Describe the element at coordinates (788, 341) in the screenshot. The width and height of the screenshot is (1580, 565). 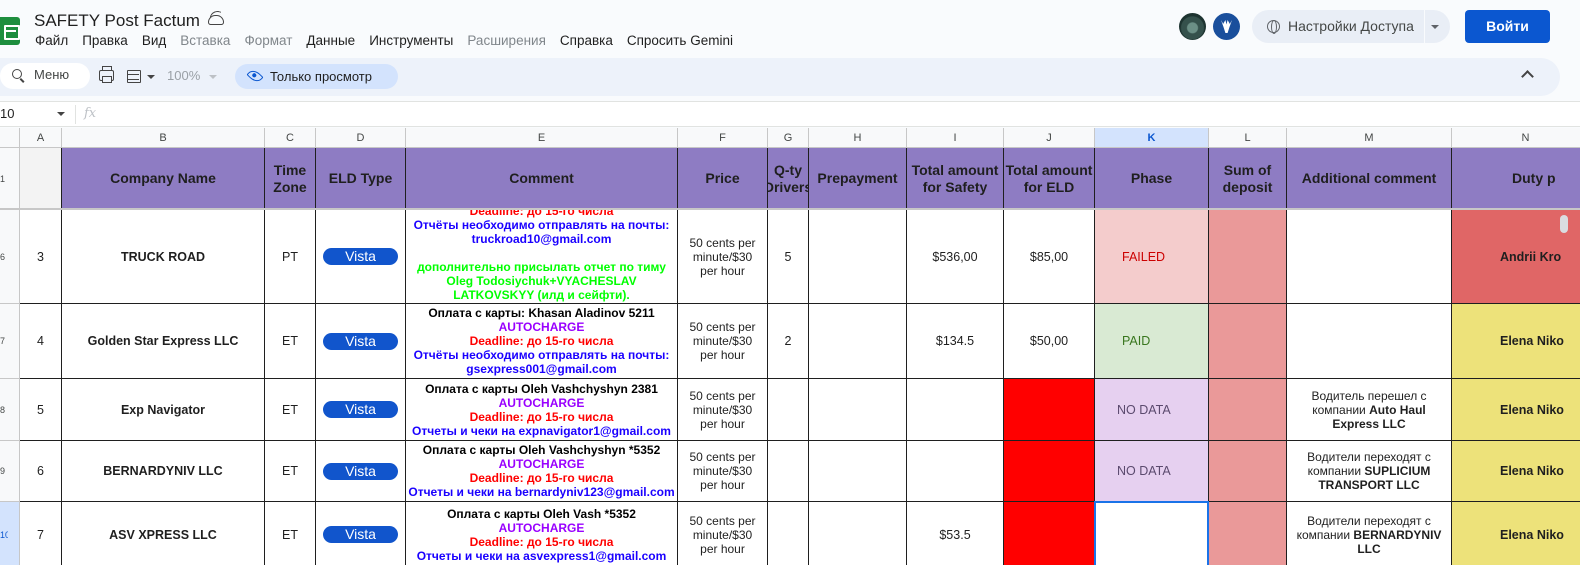
I see `qty-drivers-cell: 2` at that location.